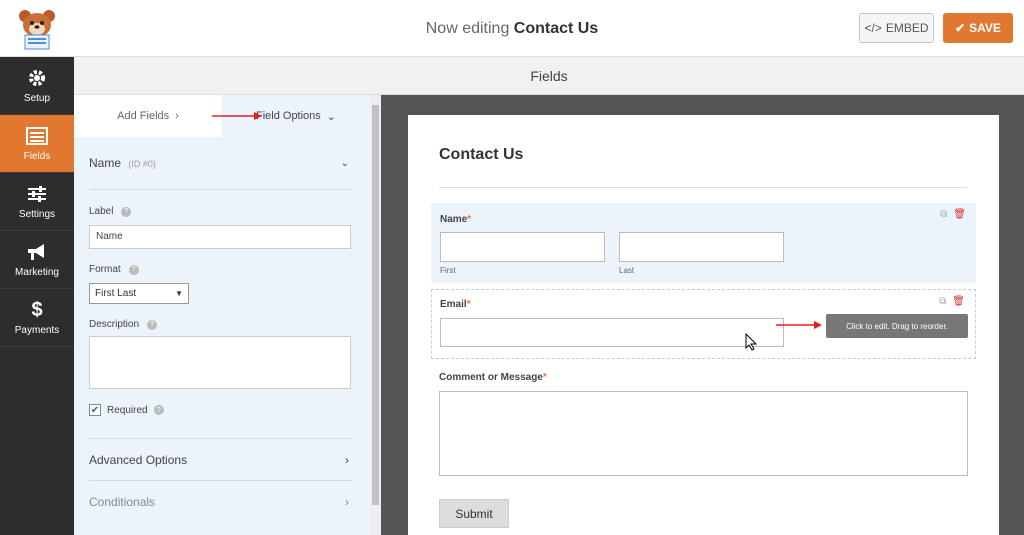  What do you see at coordinates (907, 28) in the screenshot?
I see `embed-label: EMBED` at bounding box center [907, 28].